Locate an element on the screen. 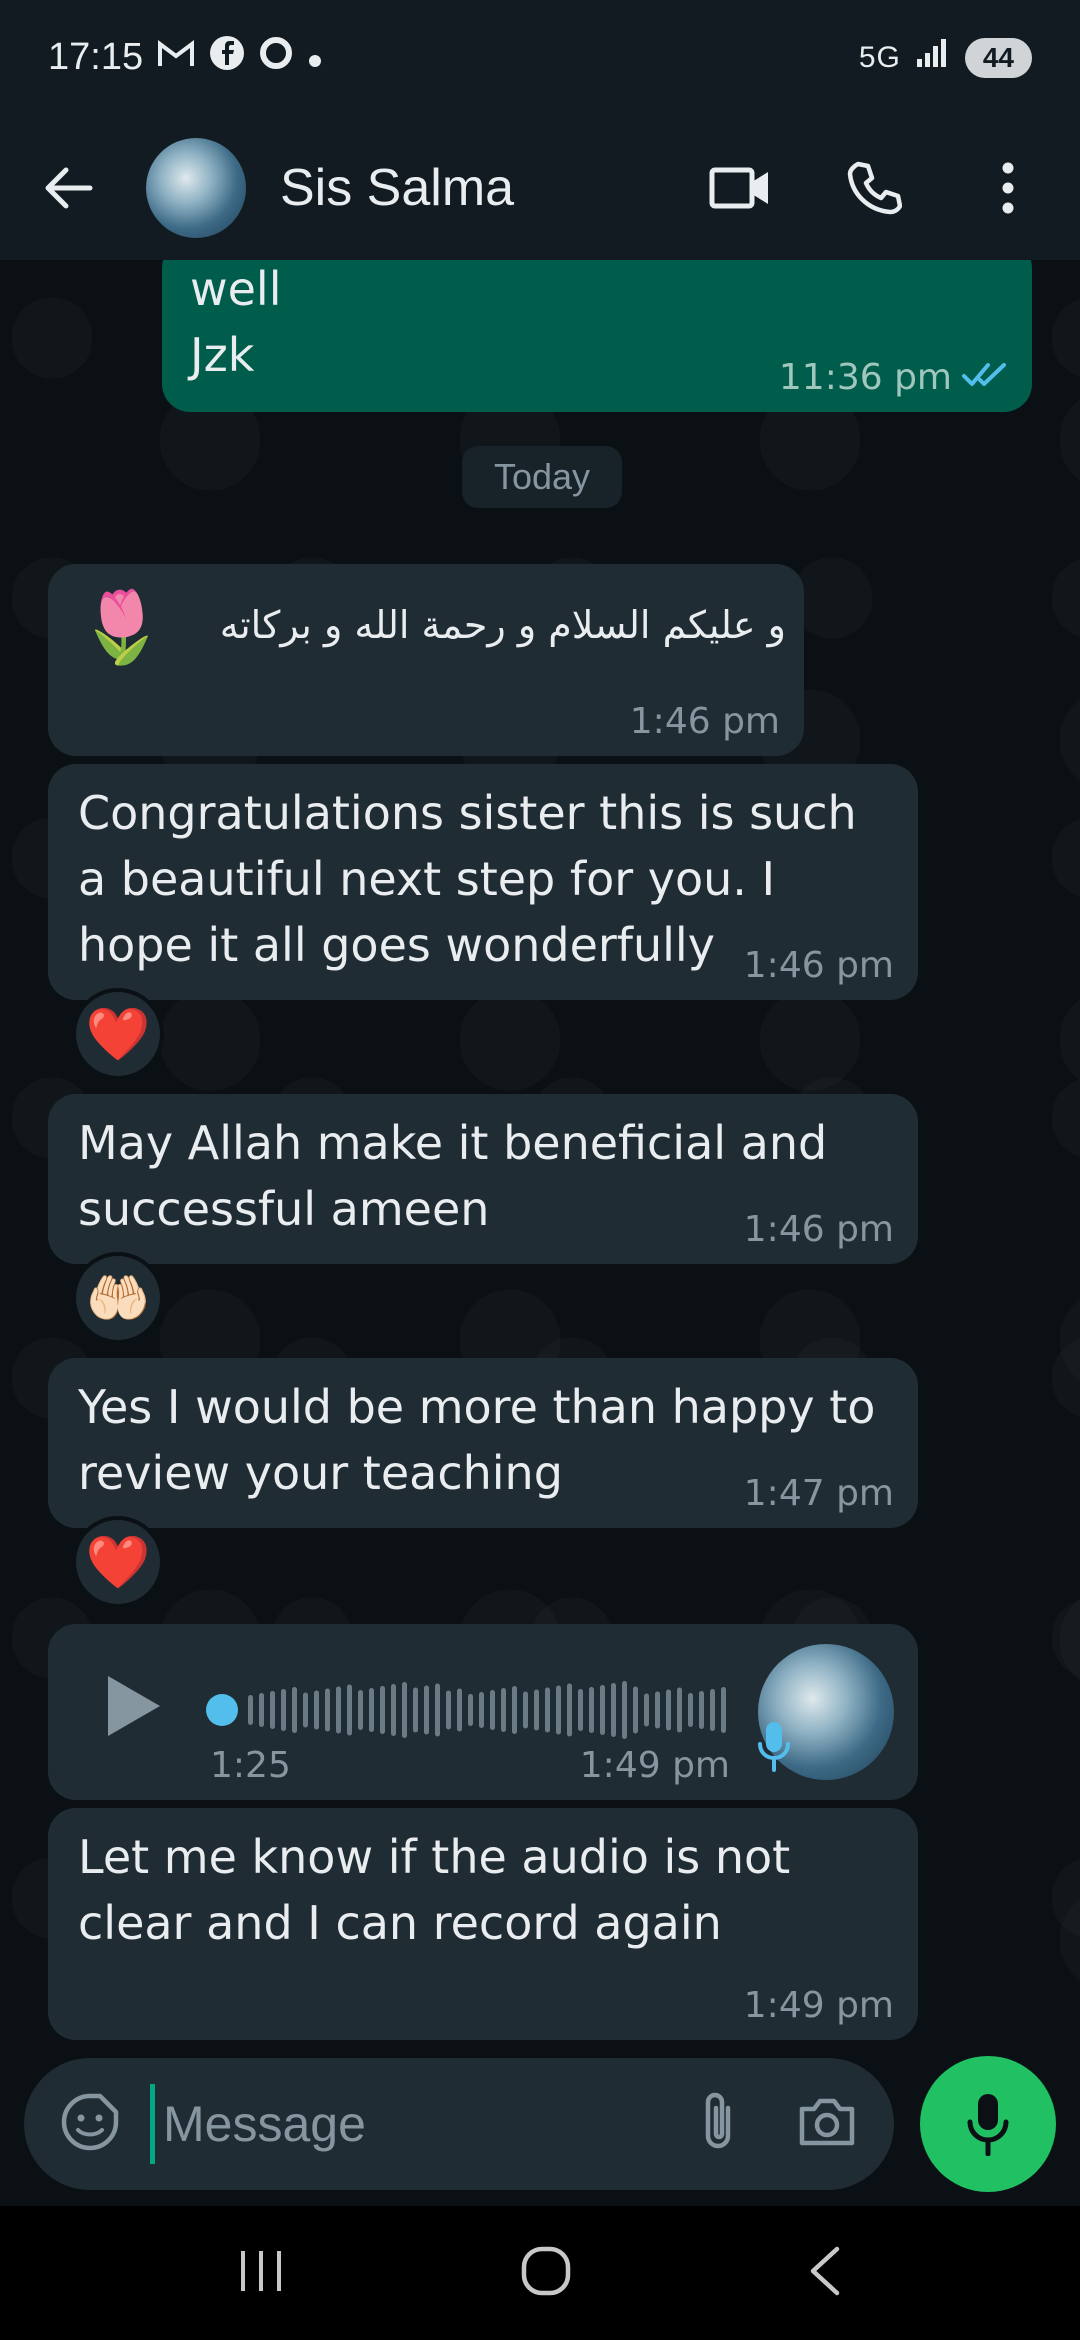  message-placeholder: Message is located at coordinates (264, 2124).